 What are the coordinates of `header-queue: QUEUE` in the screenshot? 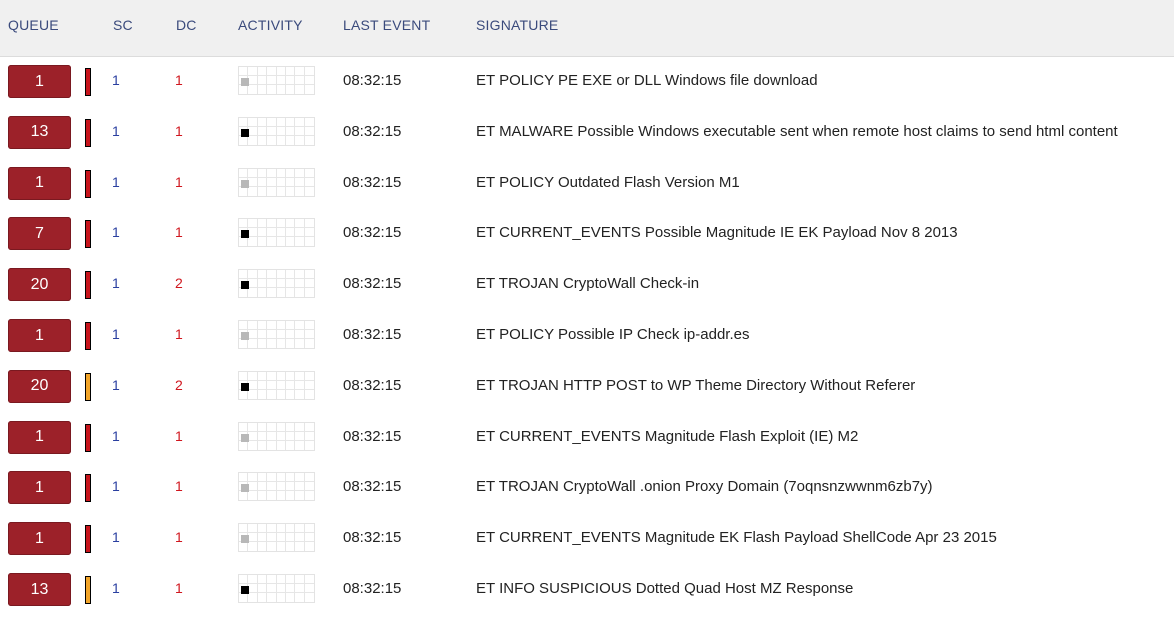 It's located at (33, 25).